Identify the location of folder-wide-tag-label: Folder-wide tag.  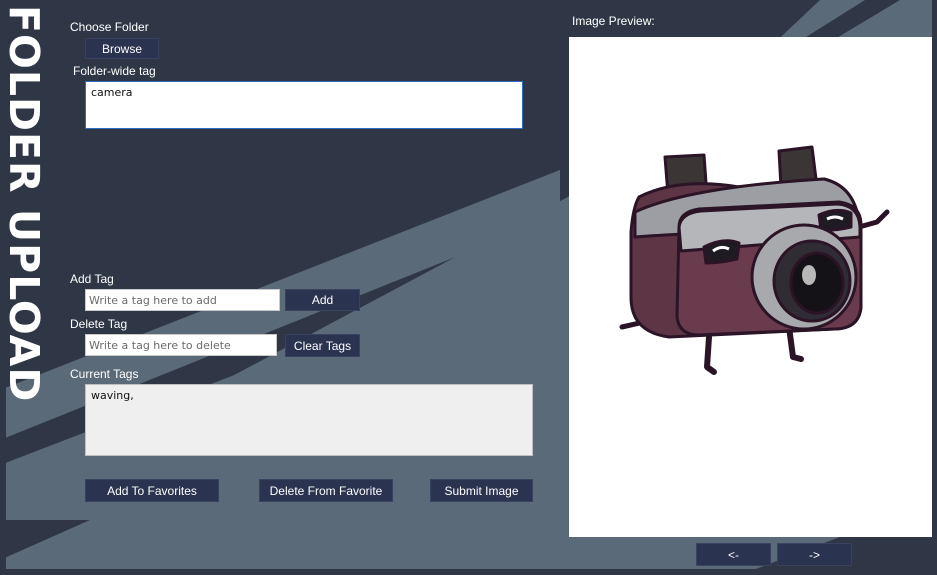
(114, 71).